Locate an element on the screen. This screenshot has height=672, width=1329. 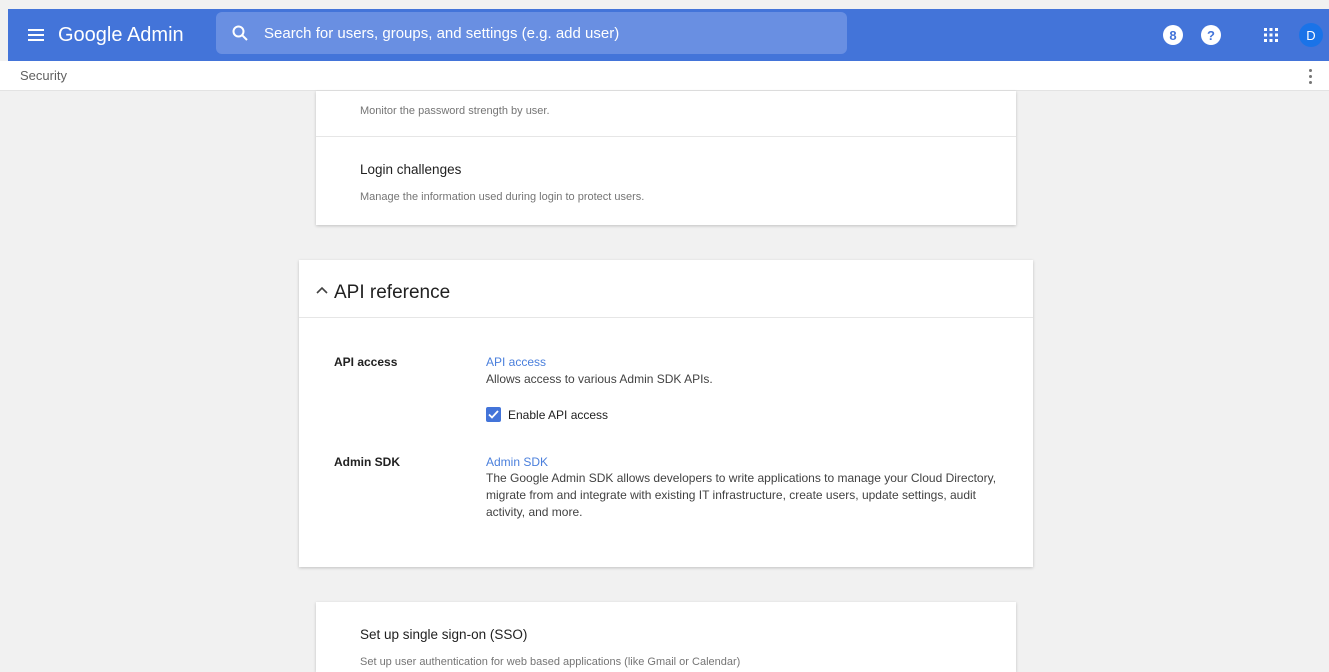
search-input is located at coordinates (542, 33).